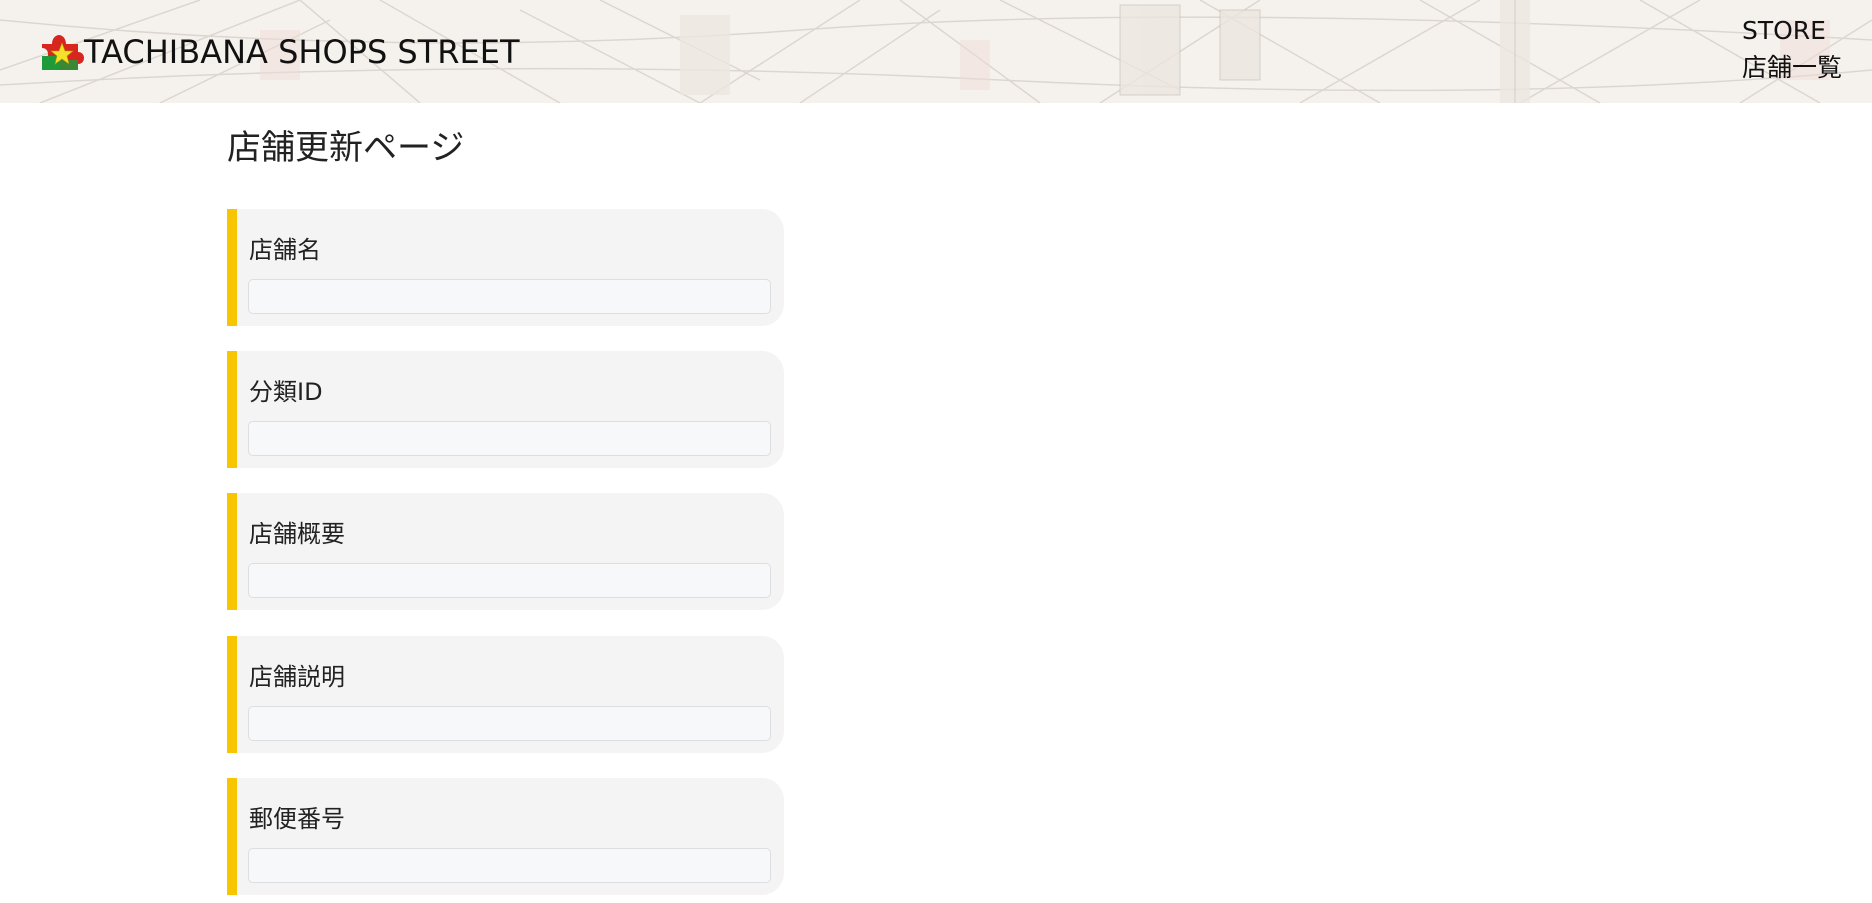 Image resolution: width=1872 pixels, height=903 pixels. What do you see at coordinates (936, 51) in the screenshot?
I see `site-header: TACHIBANA SHOPS STREET STORE 店舗一覧` at bounding box center [936, 51].